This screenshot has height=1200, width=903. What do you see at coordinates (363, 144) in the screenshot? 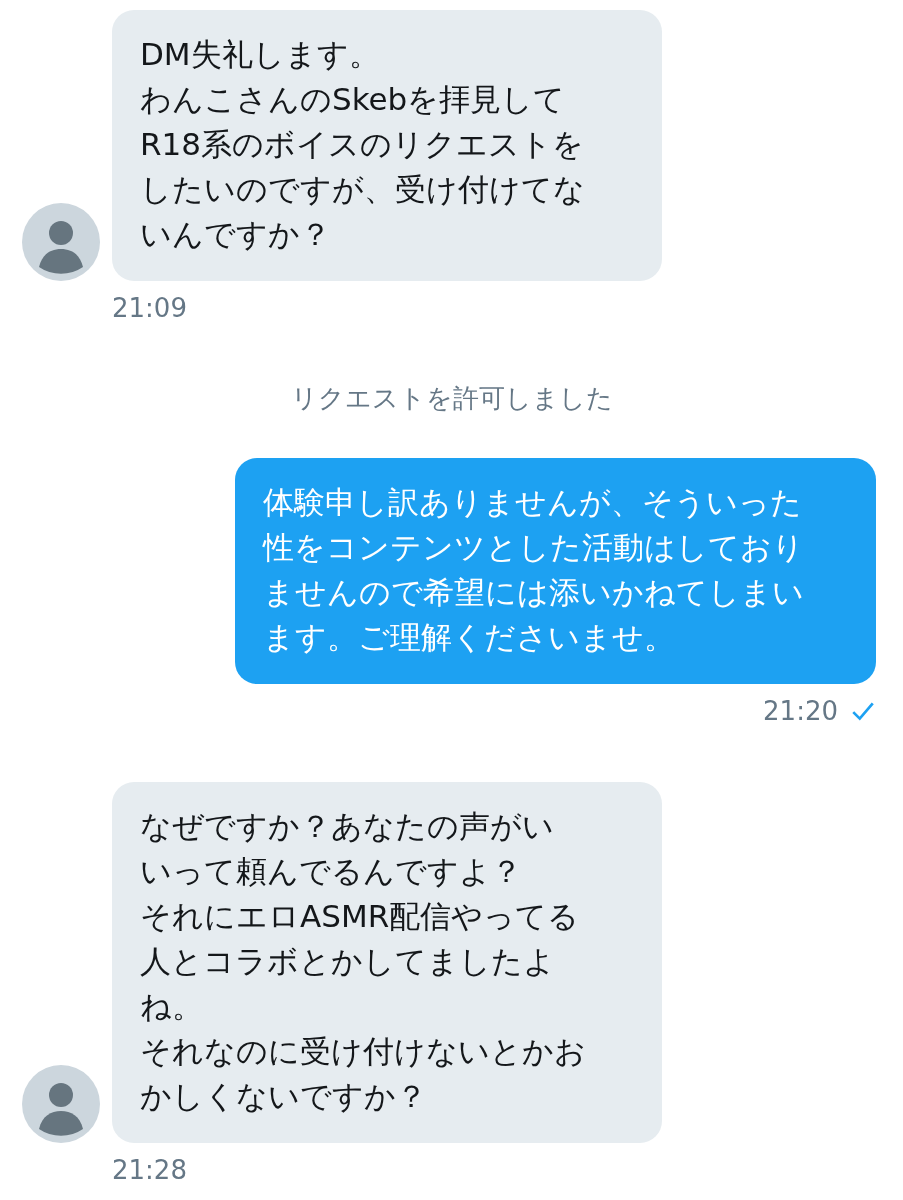
I see `message-text: DM失礼します。 わんこさんのSkebを拝見して R18系のボイスのリクエストを したいのですが、受け付けてな いんですか？` at bounding box center [363, 144].